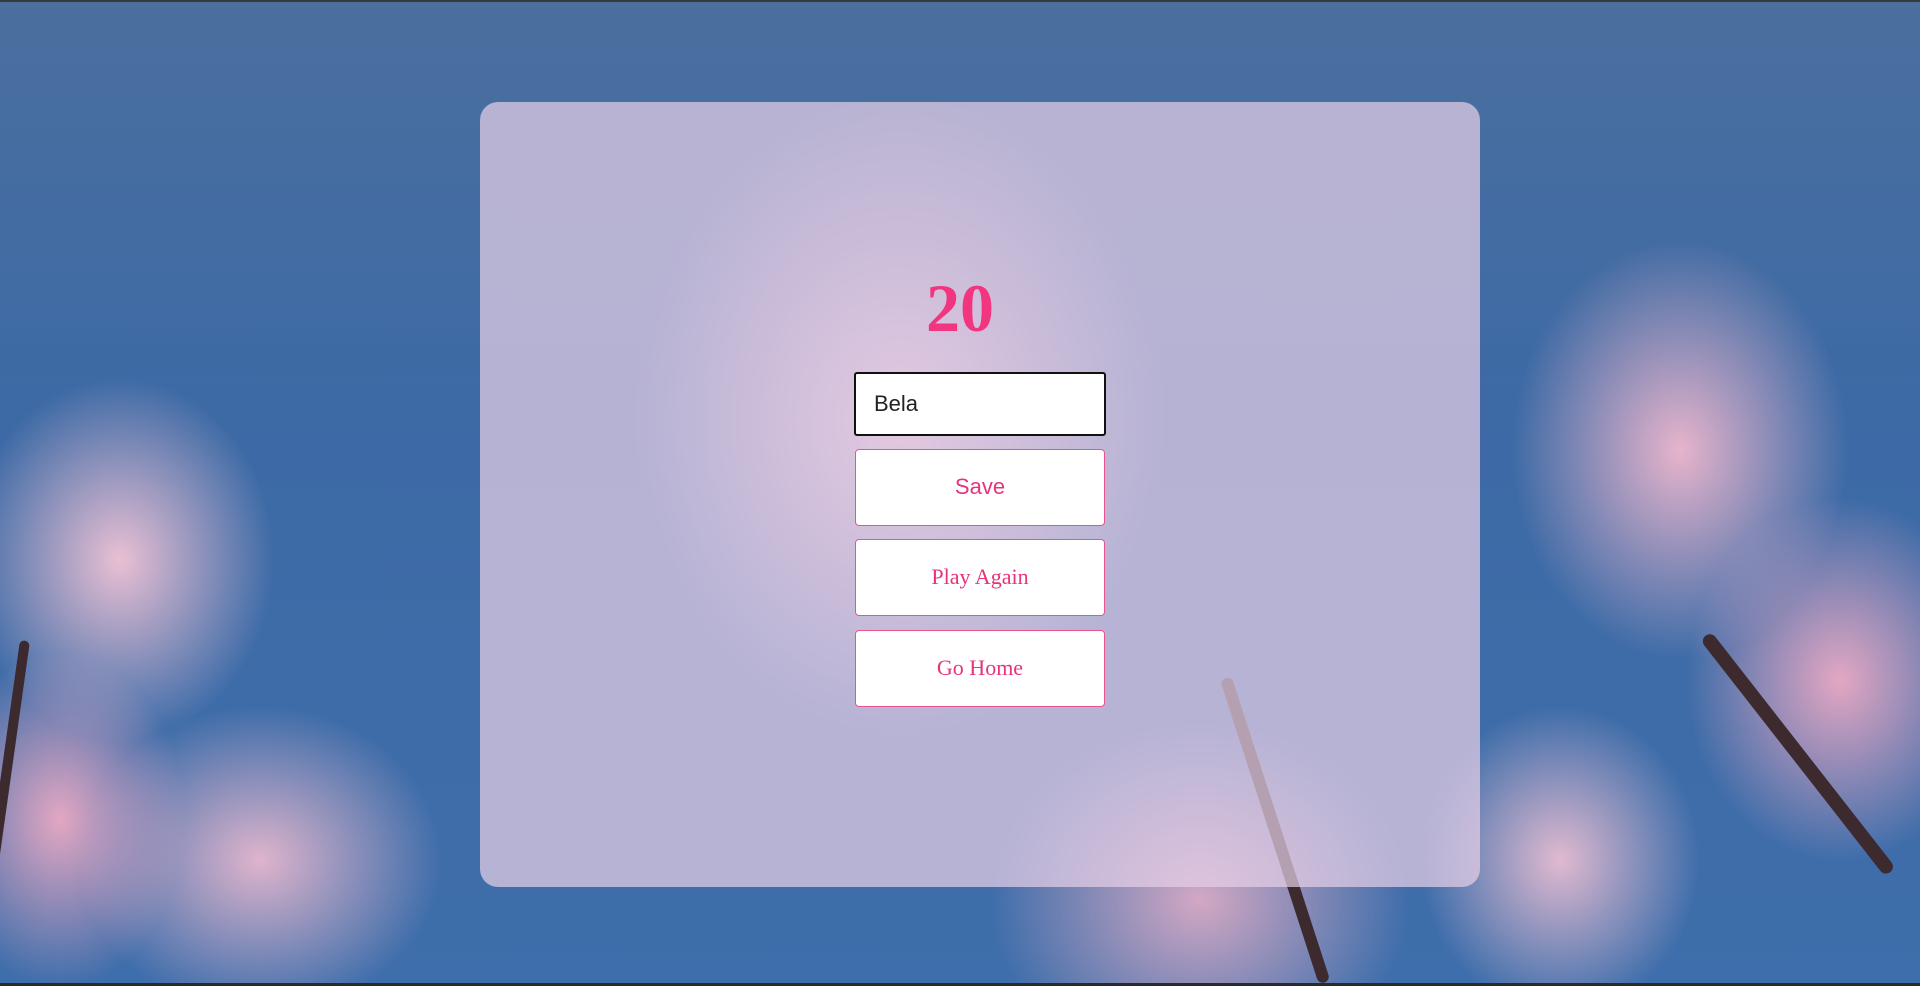 The width and height of the screenshot is (1920, 986). Describe the element at coordinates (960, 1) in the screenshot. I see `top-border` at that location.